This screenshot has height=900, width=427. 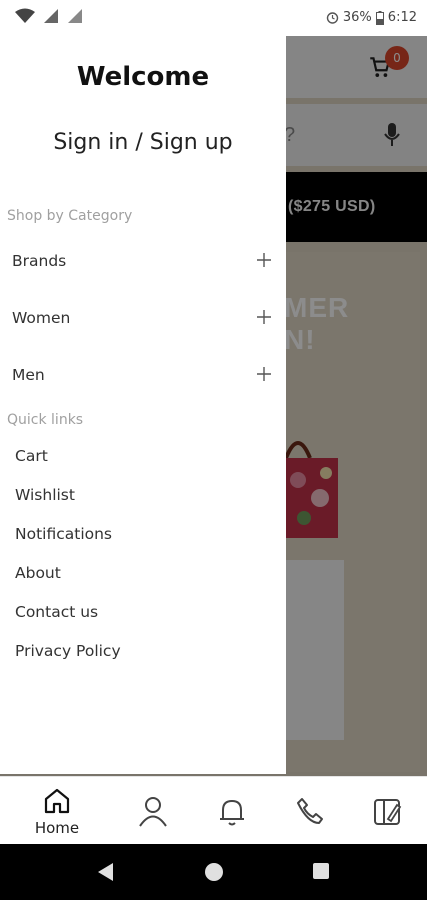 I want to click on alarm-icon, so click(x=332, y=18).